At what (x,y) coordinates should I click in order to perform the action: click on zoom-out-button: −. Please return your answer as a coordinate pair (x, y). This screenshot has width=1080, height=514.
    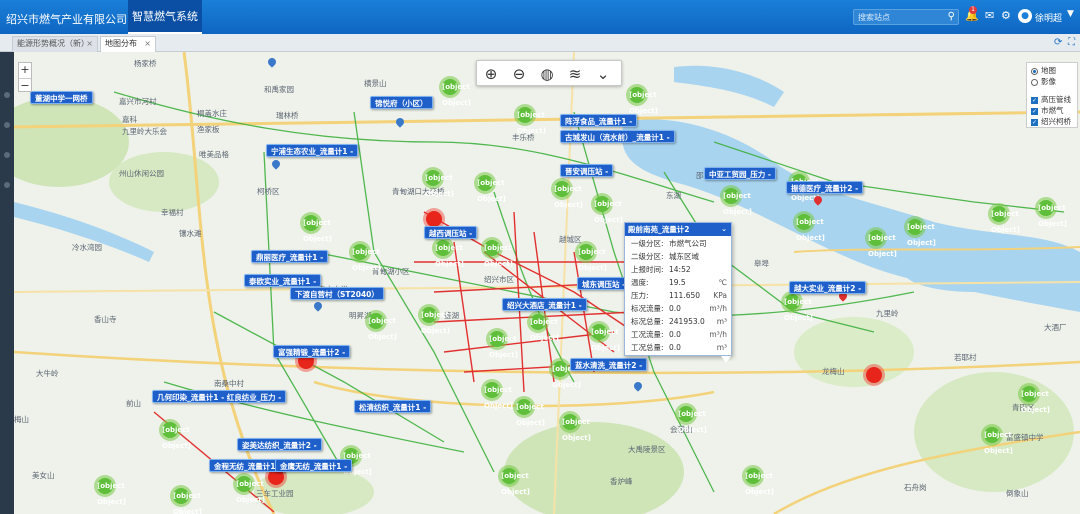
    Looking at the image, I should click on (25, 85).